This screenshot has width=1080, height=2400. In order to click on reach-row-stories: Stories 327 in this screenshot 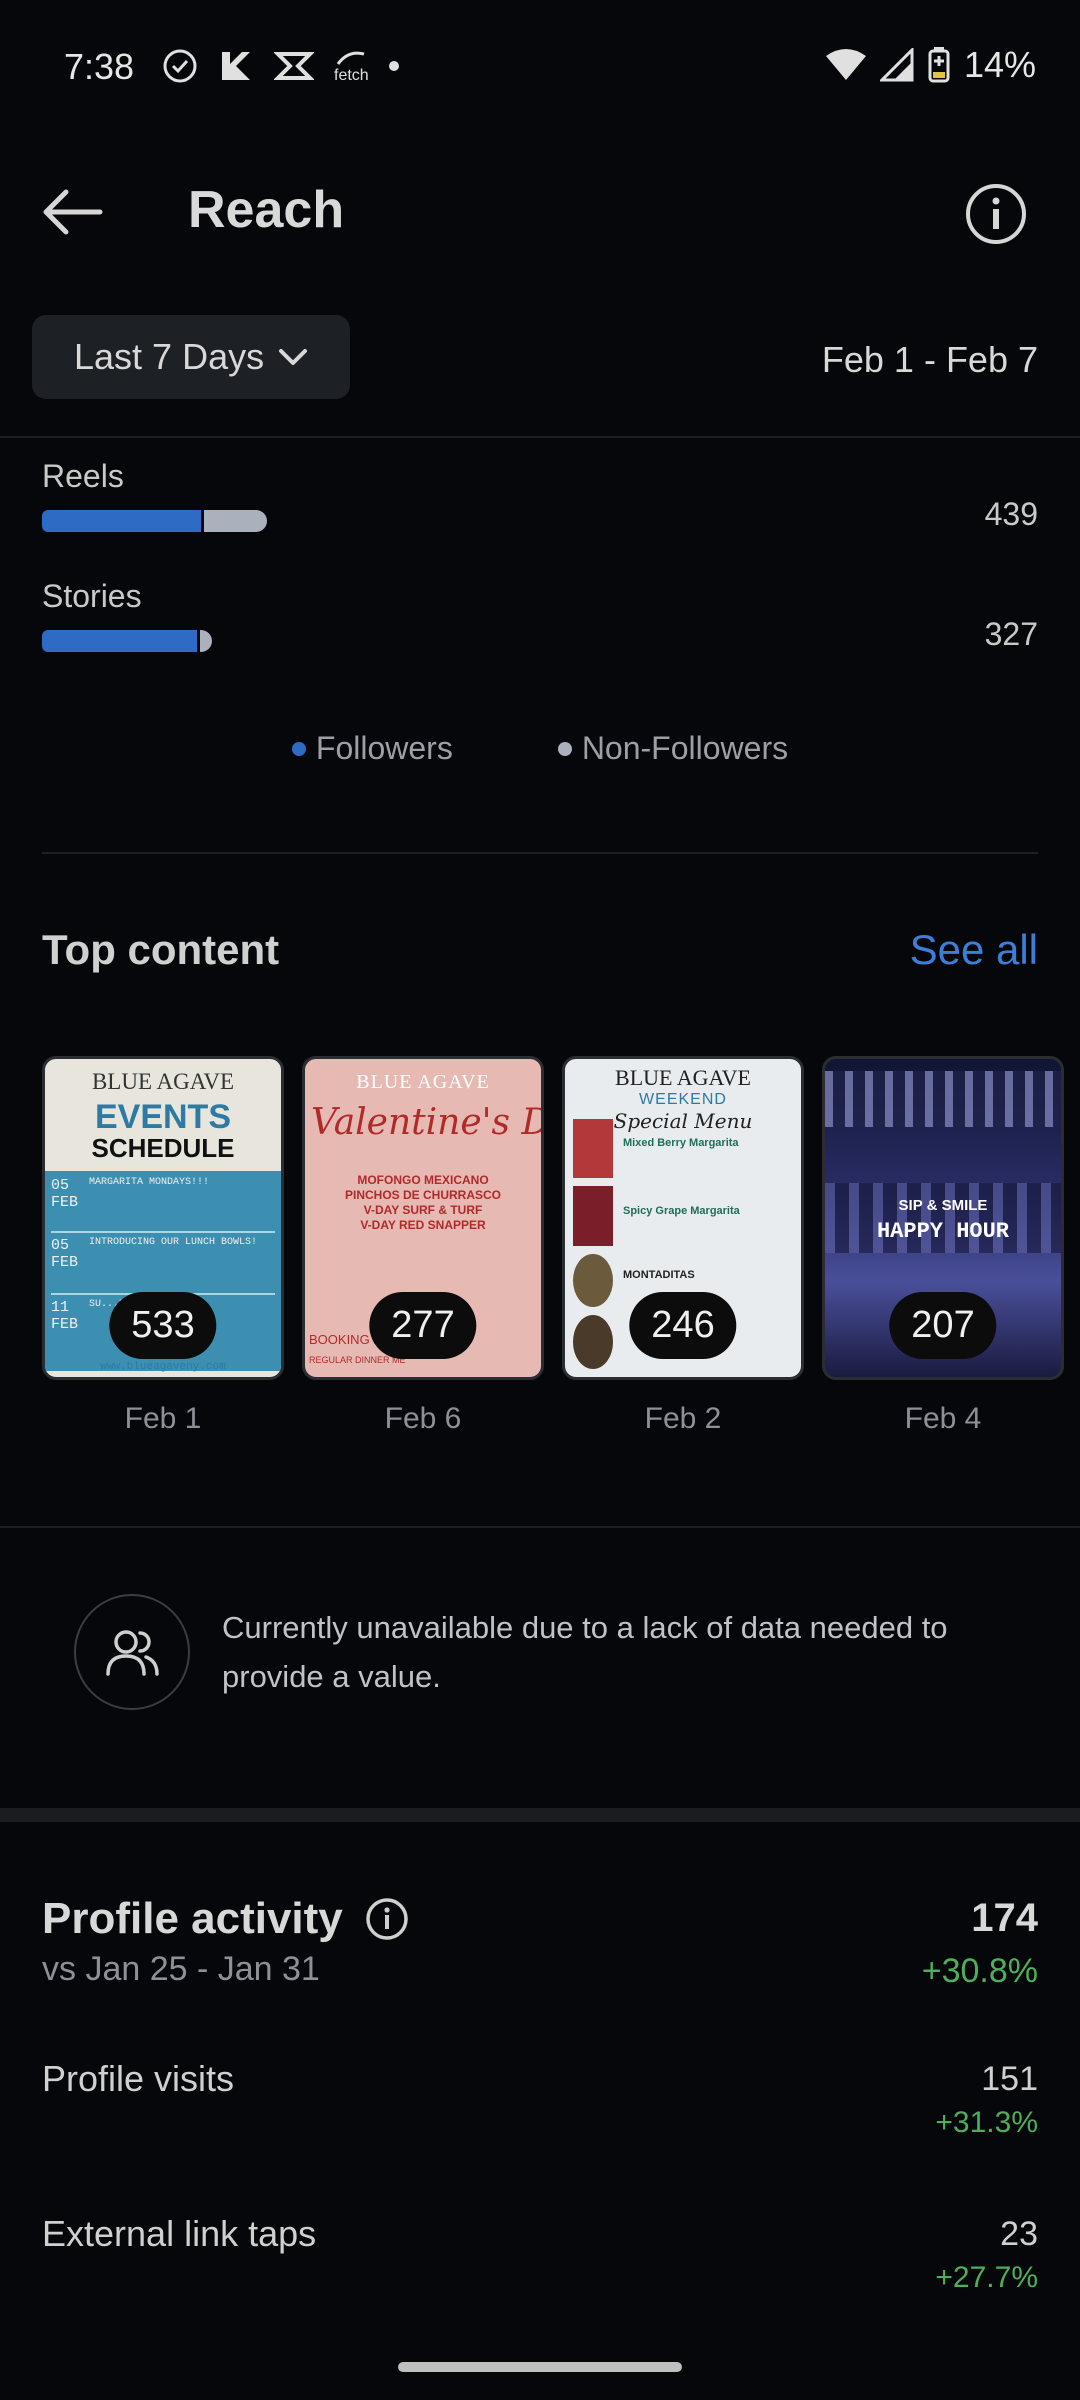, I will do `click(540, 615)`.